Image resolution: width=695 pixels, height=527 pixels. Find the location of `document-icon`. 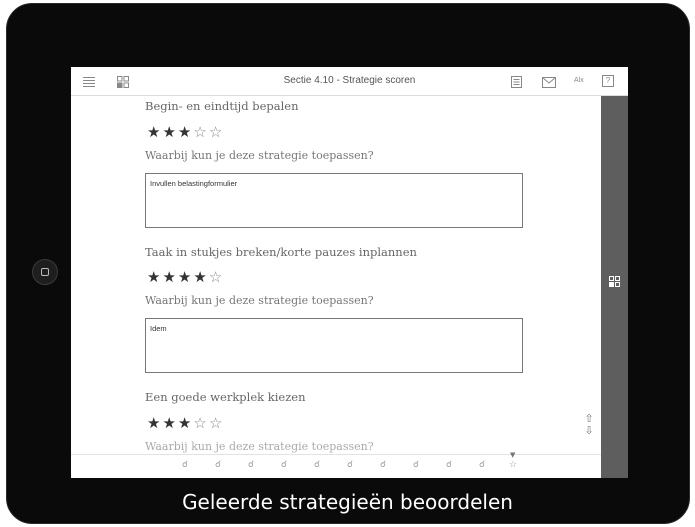

document-icon is located at coordinates (517, 81).